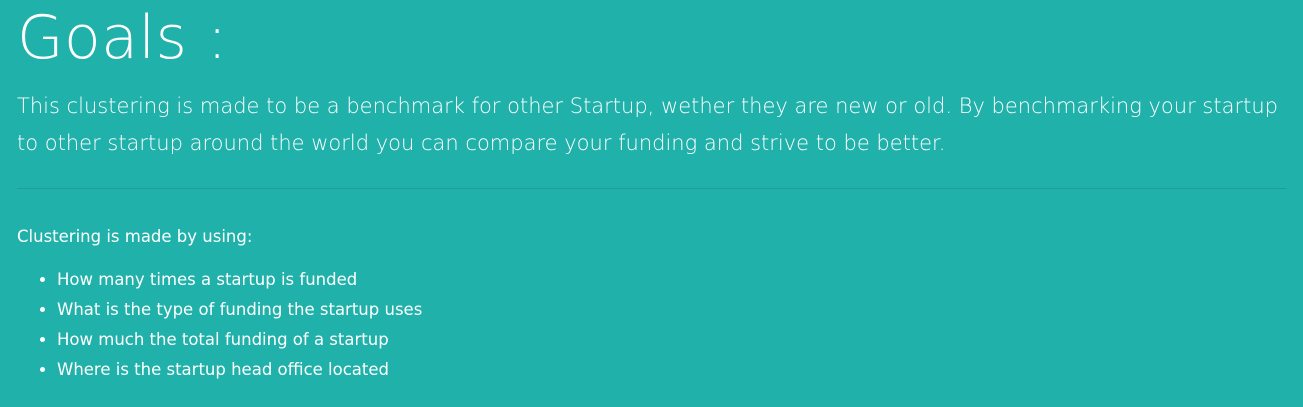  Describe the element at coordinates (671, 340) in the screenshot. I see `list-item: How much the total funding of a startup` at that location.